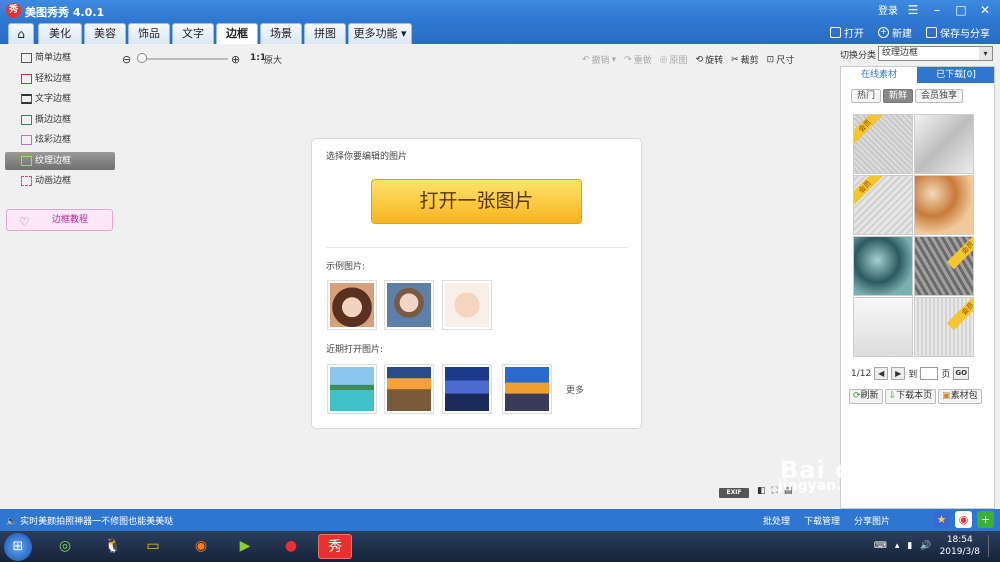 The width and height of the screenshot is (1000, 562). I want to click on tab-more-features: 更多功能 ▾, so click(380, 33).